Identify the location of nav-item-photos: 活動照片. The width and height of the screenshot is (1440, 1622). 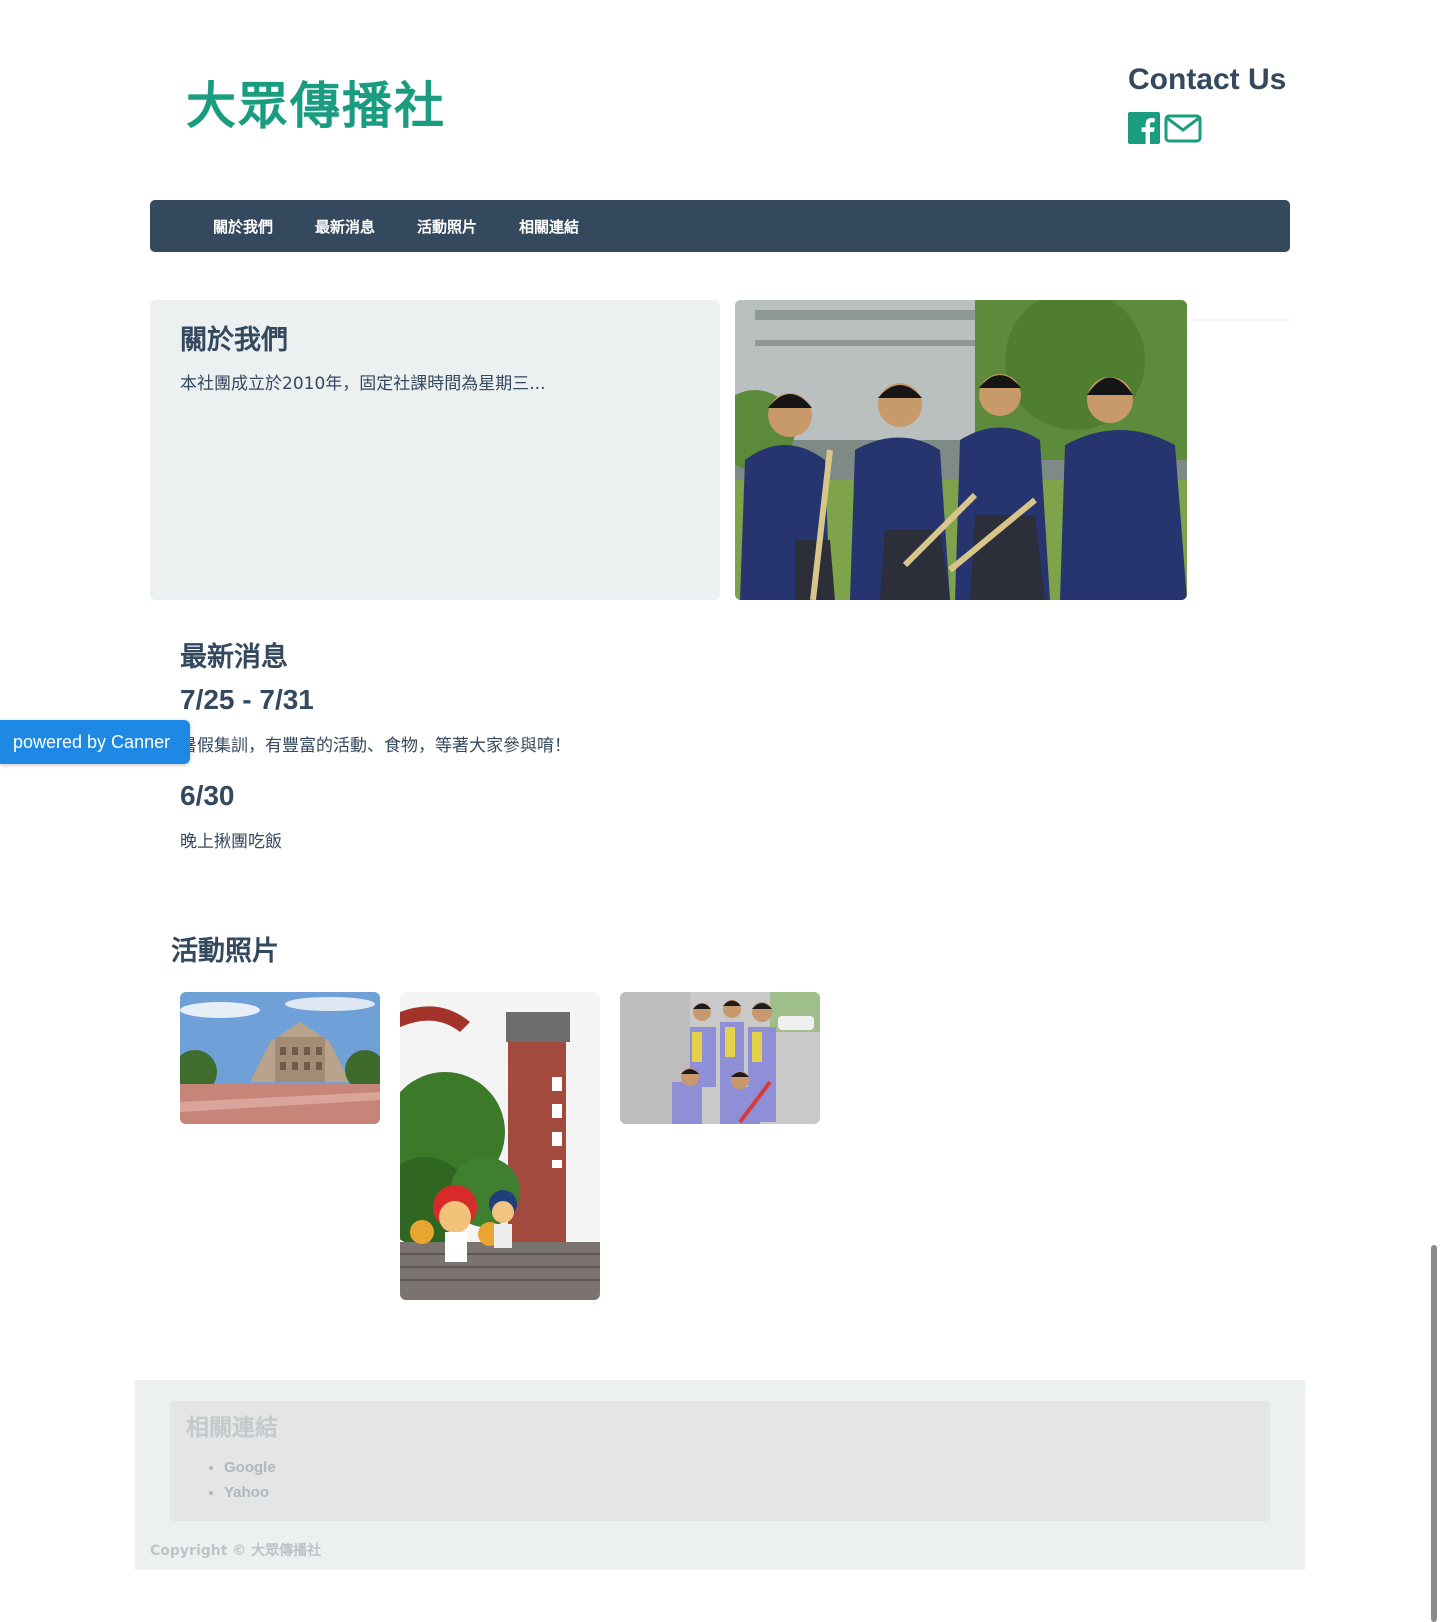
(447, 226).